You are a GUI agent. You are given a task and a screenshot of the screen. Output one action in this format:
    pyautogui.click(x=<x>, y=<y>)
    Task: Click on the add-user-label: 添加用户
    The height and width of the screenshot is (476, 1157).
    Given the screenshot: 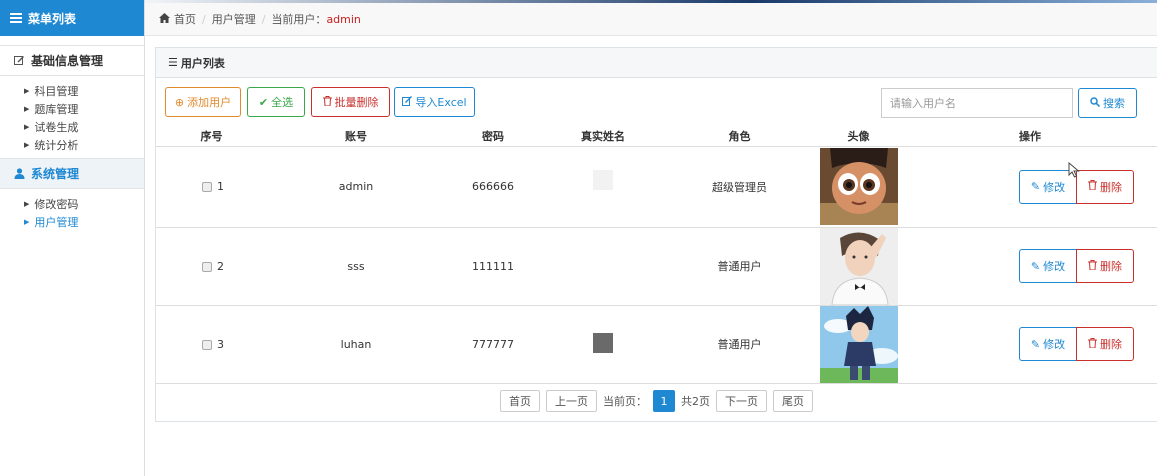 What is the action you would take?
    pyautogui.click(x=209, y=102)
    